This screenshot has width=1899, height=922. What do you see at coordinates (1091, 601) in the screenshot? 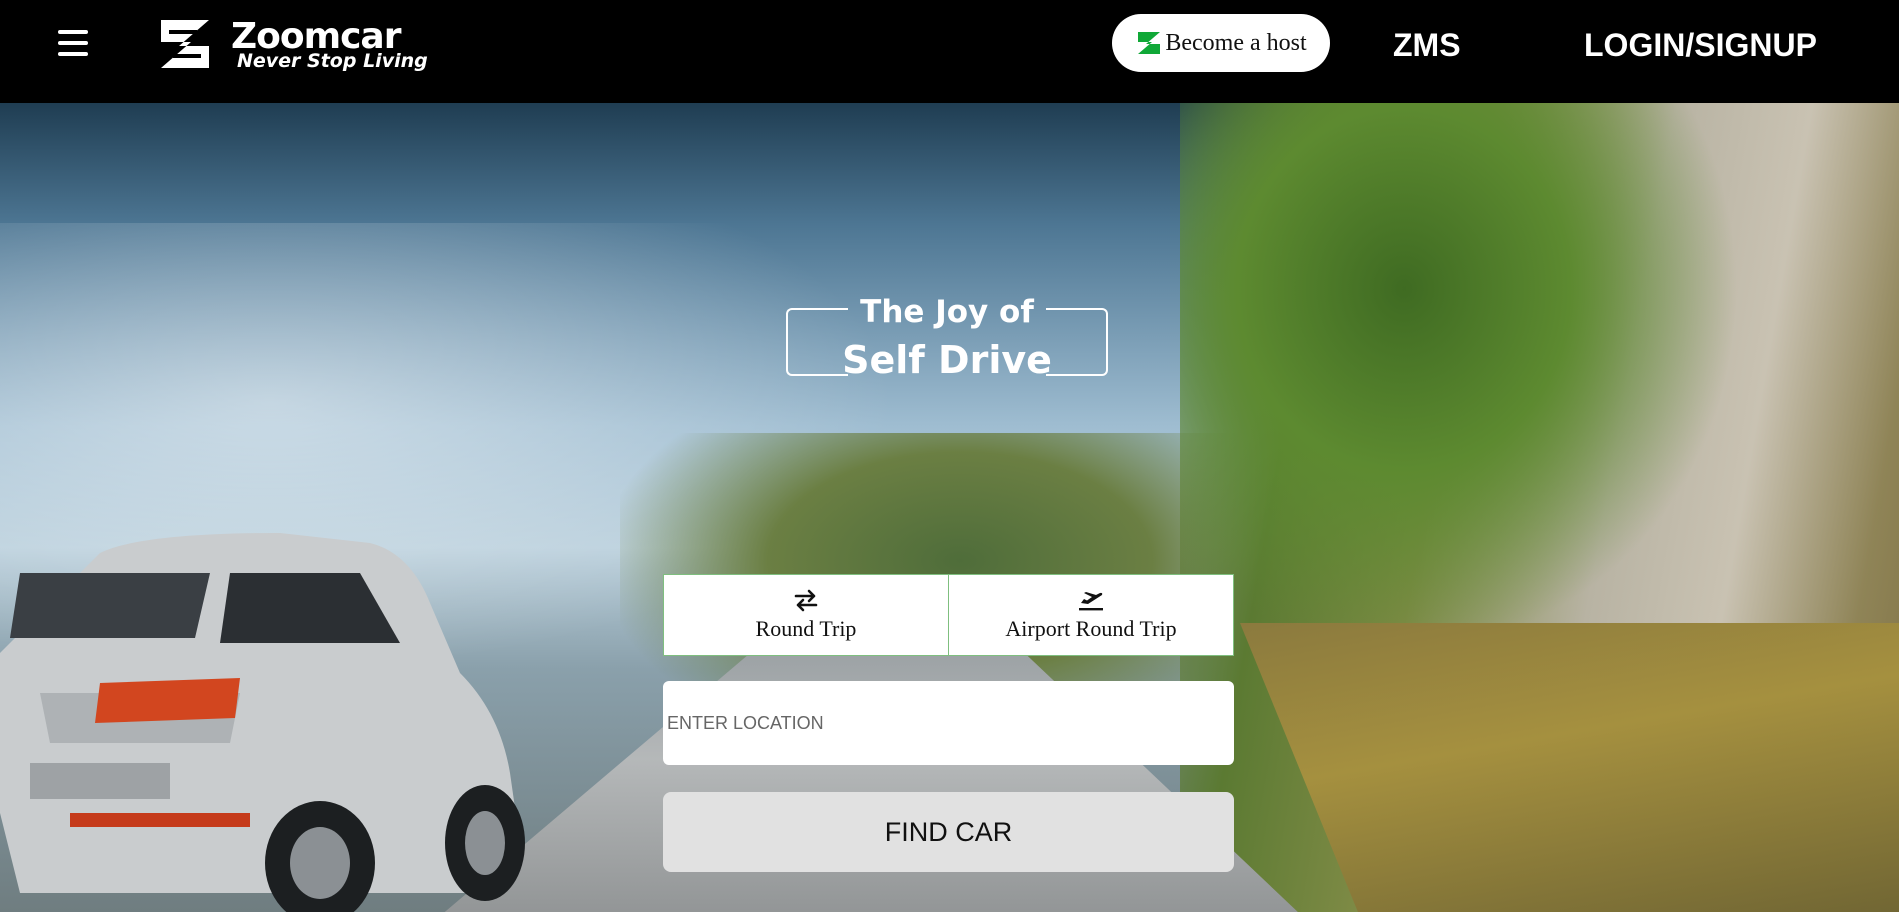
I see `airplane-takeoff-icon` at bounding box center [1091, 601].